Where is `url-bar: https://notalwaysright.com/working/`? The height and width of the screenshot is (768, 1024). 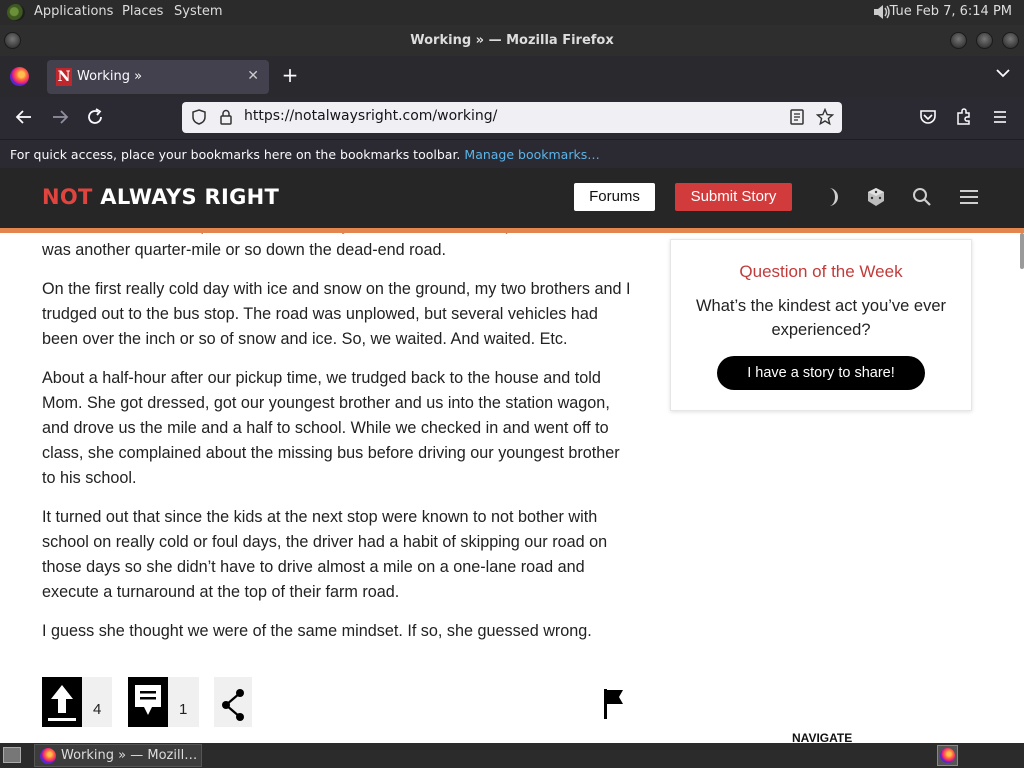
url-bar: https://notalwaysright.com/working/ is located at coordinates (512, 117).